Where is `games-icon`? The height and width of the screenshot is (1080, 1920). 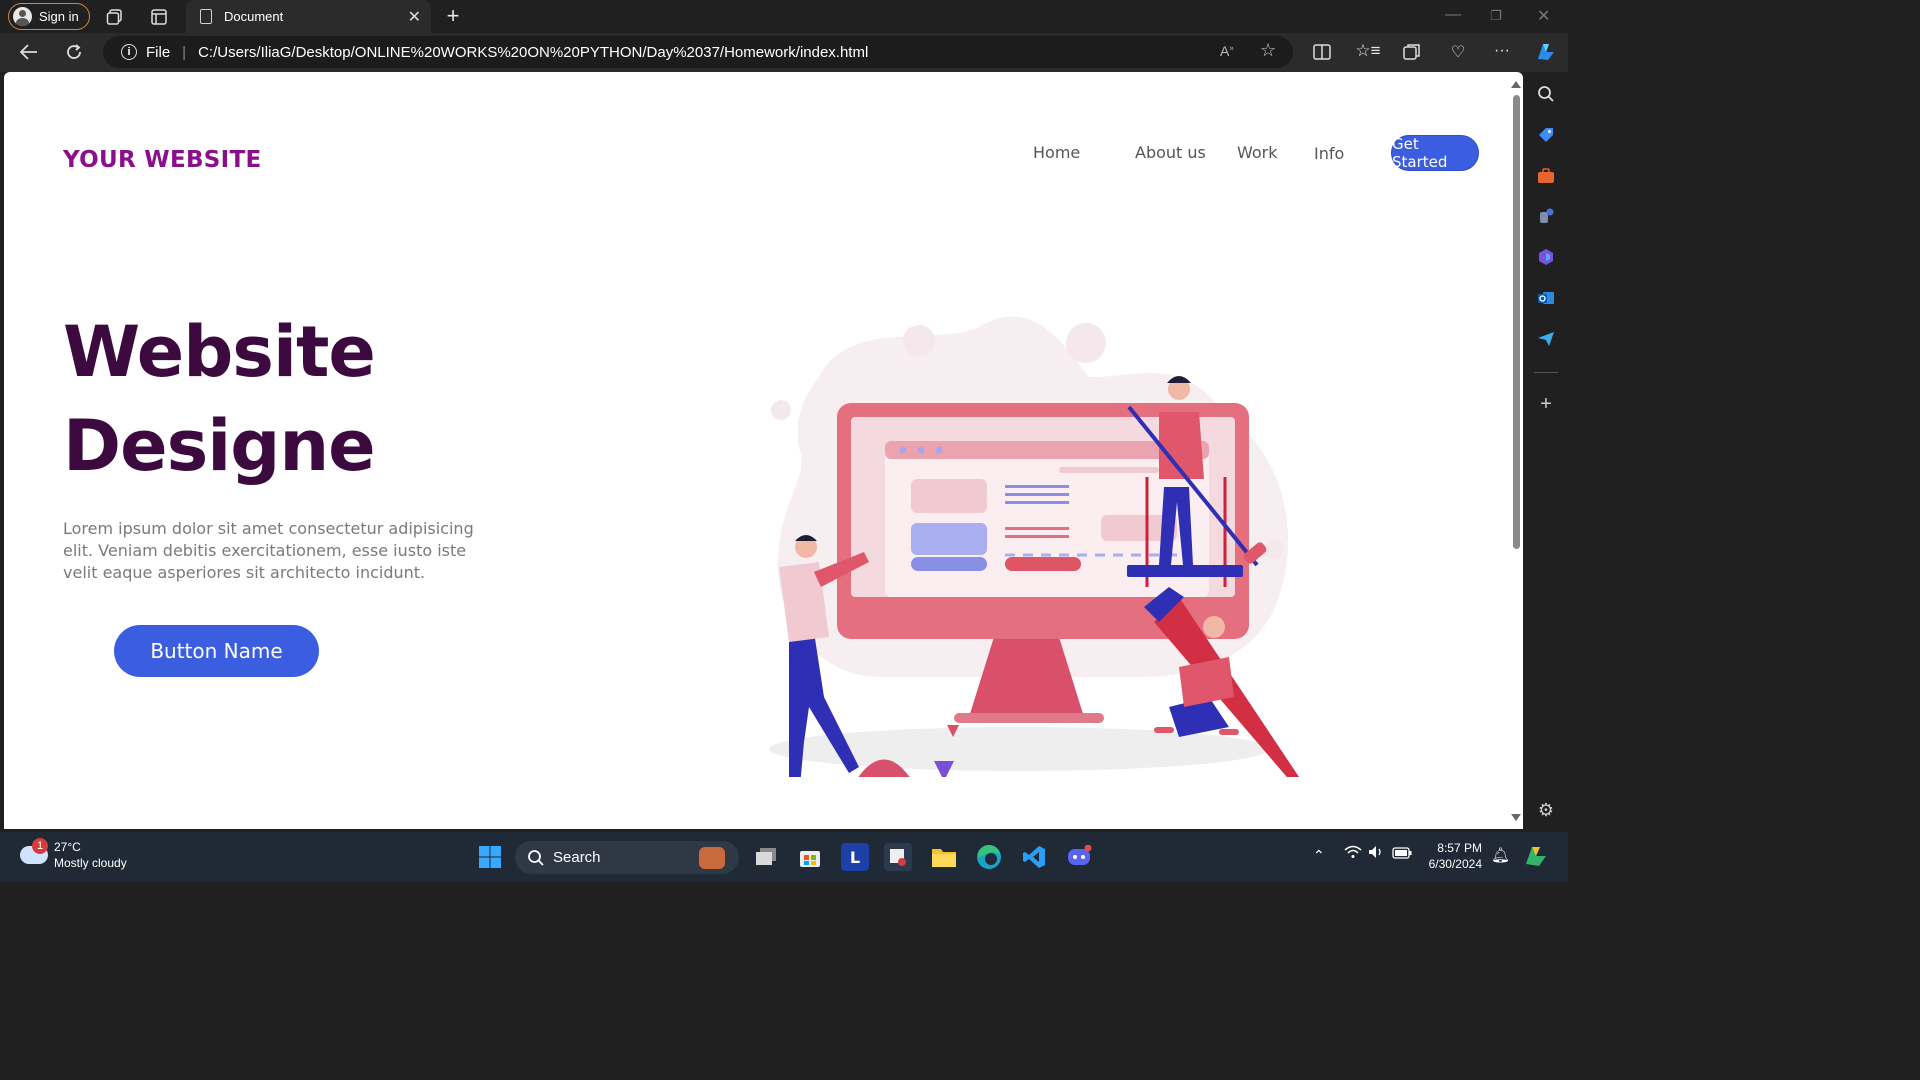
games-icon is located at coordinates (1546, 216).